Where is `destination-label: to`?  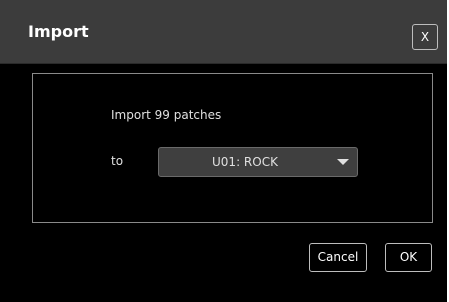 destination-label: to is located at coordinates (117, 161).